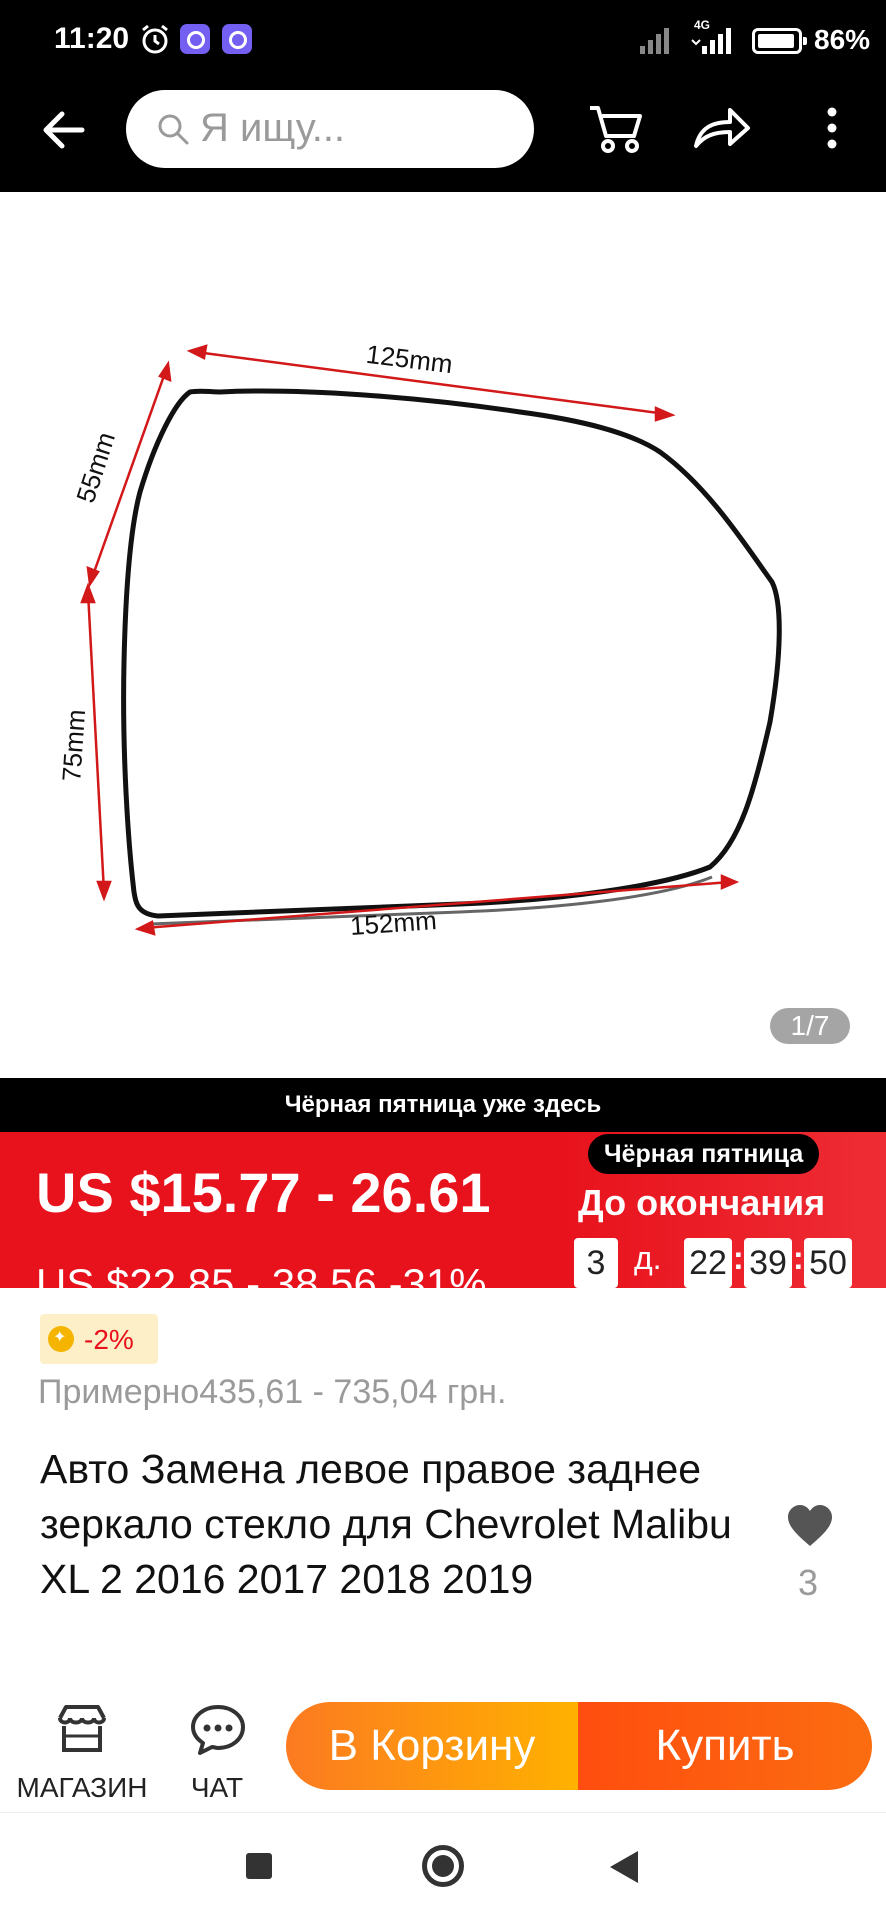  I want to click on countdown-minutes: 39, so click(768, 1263).